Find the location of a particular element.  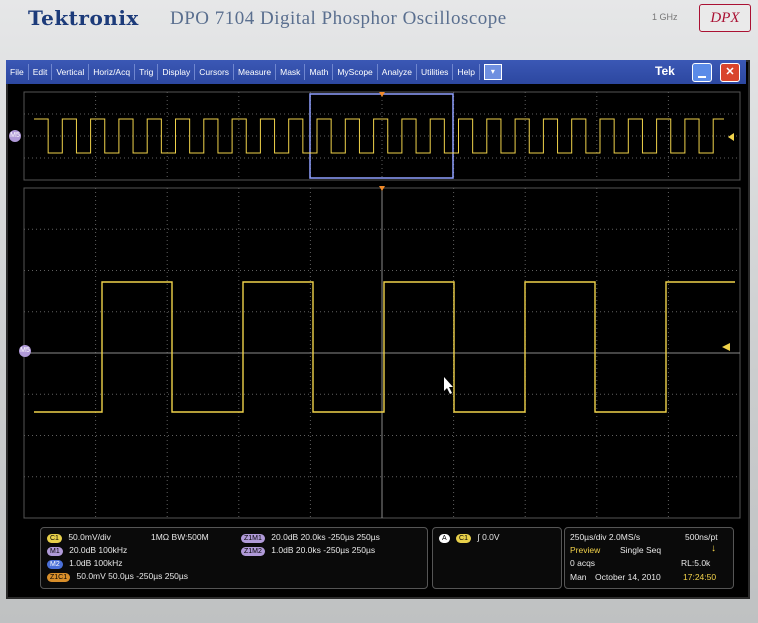

acquisition-mode: Single Seq is located at coordinates (641, 550).